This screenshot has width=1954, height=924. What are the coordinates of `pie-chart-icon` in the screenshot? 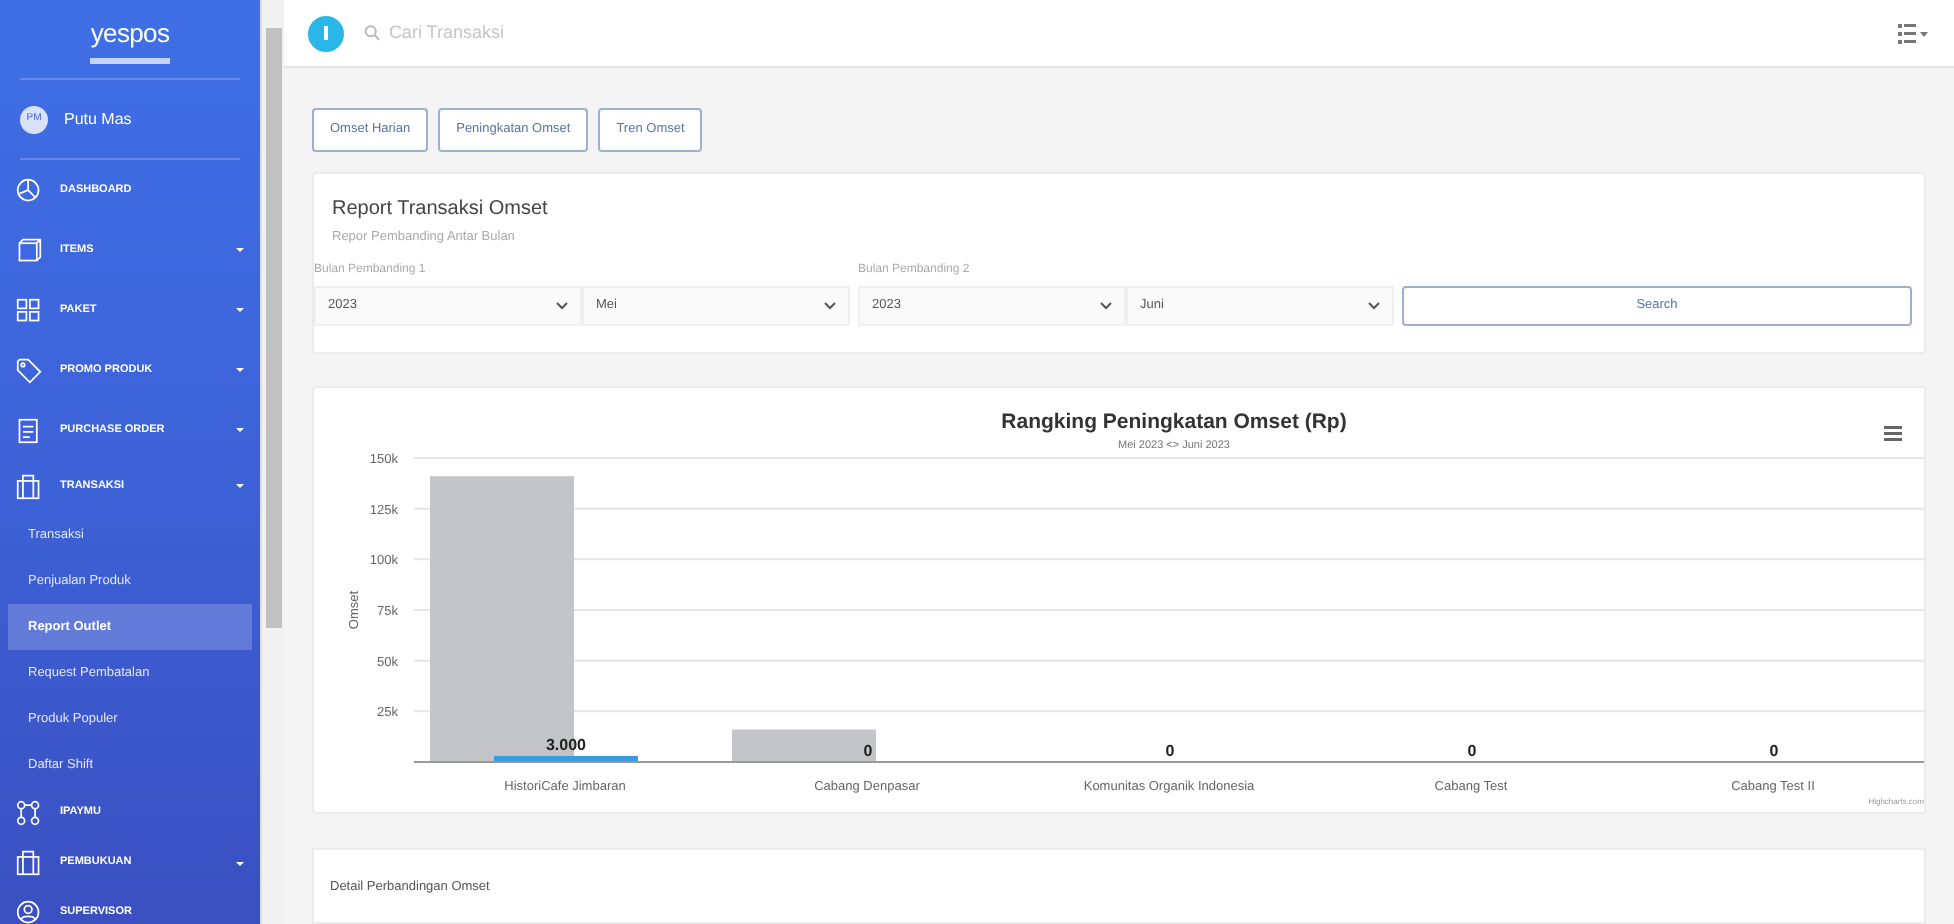 It's located at (29, 190).